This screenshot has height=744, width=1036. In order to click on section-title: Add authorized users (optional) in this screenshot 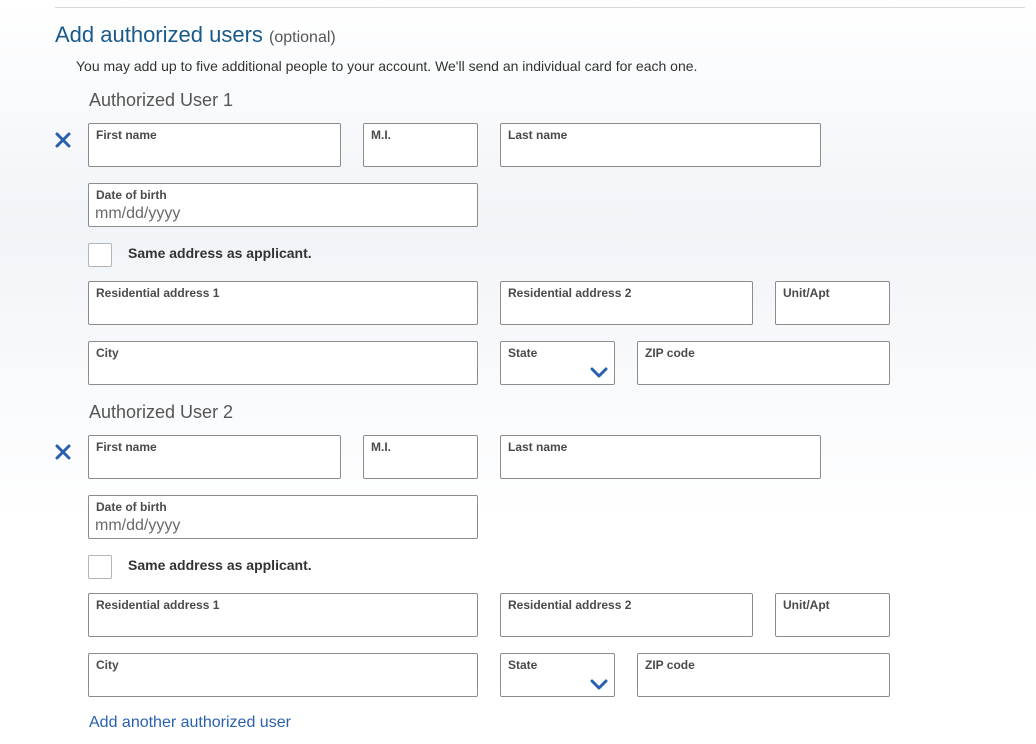, I will do `click(195, 35)`.